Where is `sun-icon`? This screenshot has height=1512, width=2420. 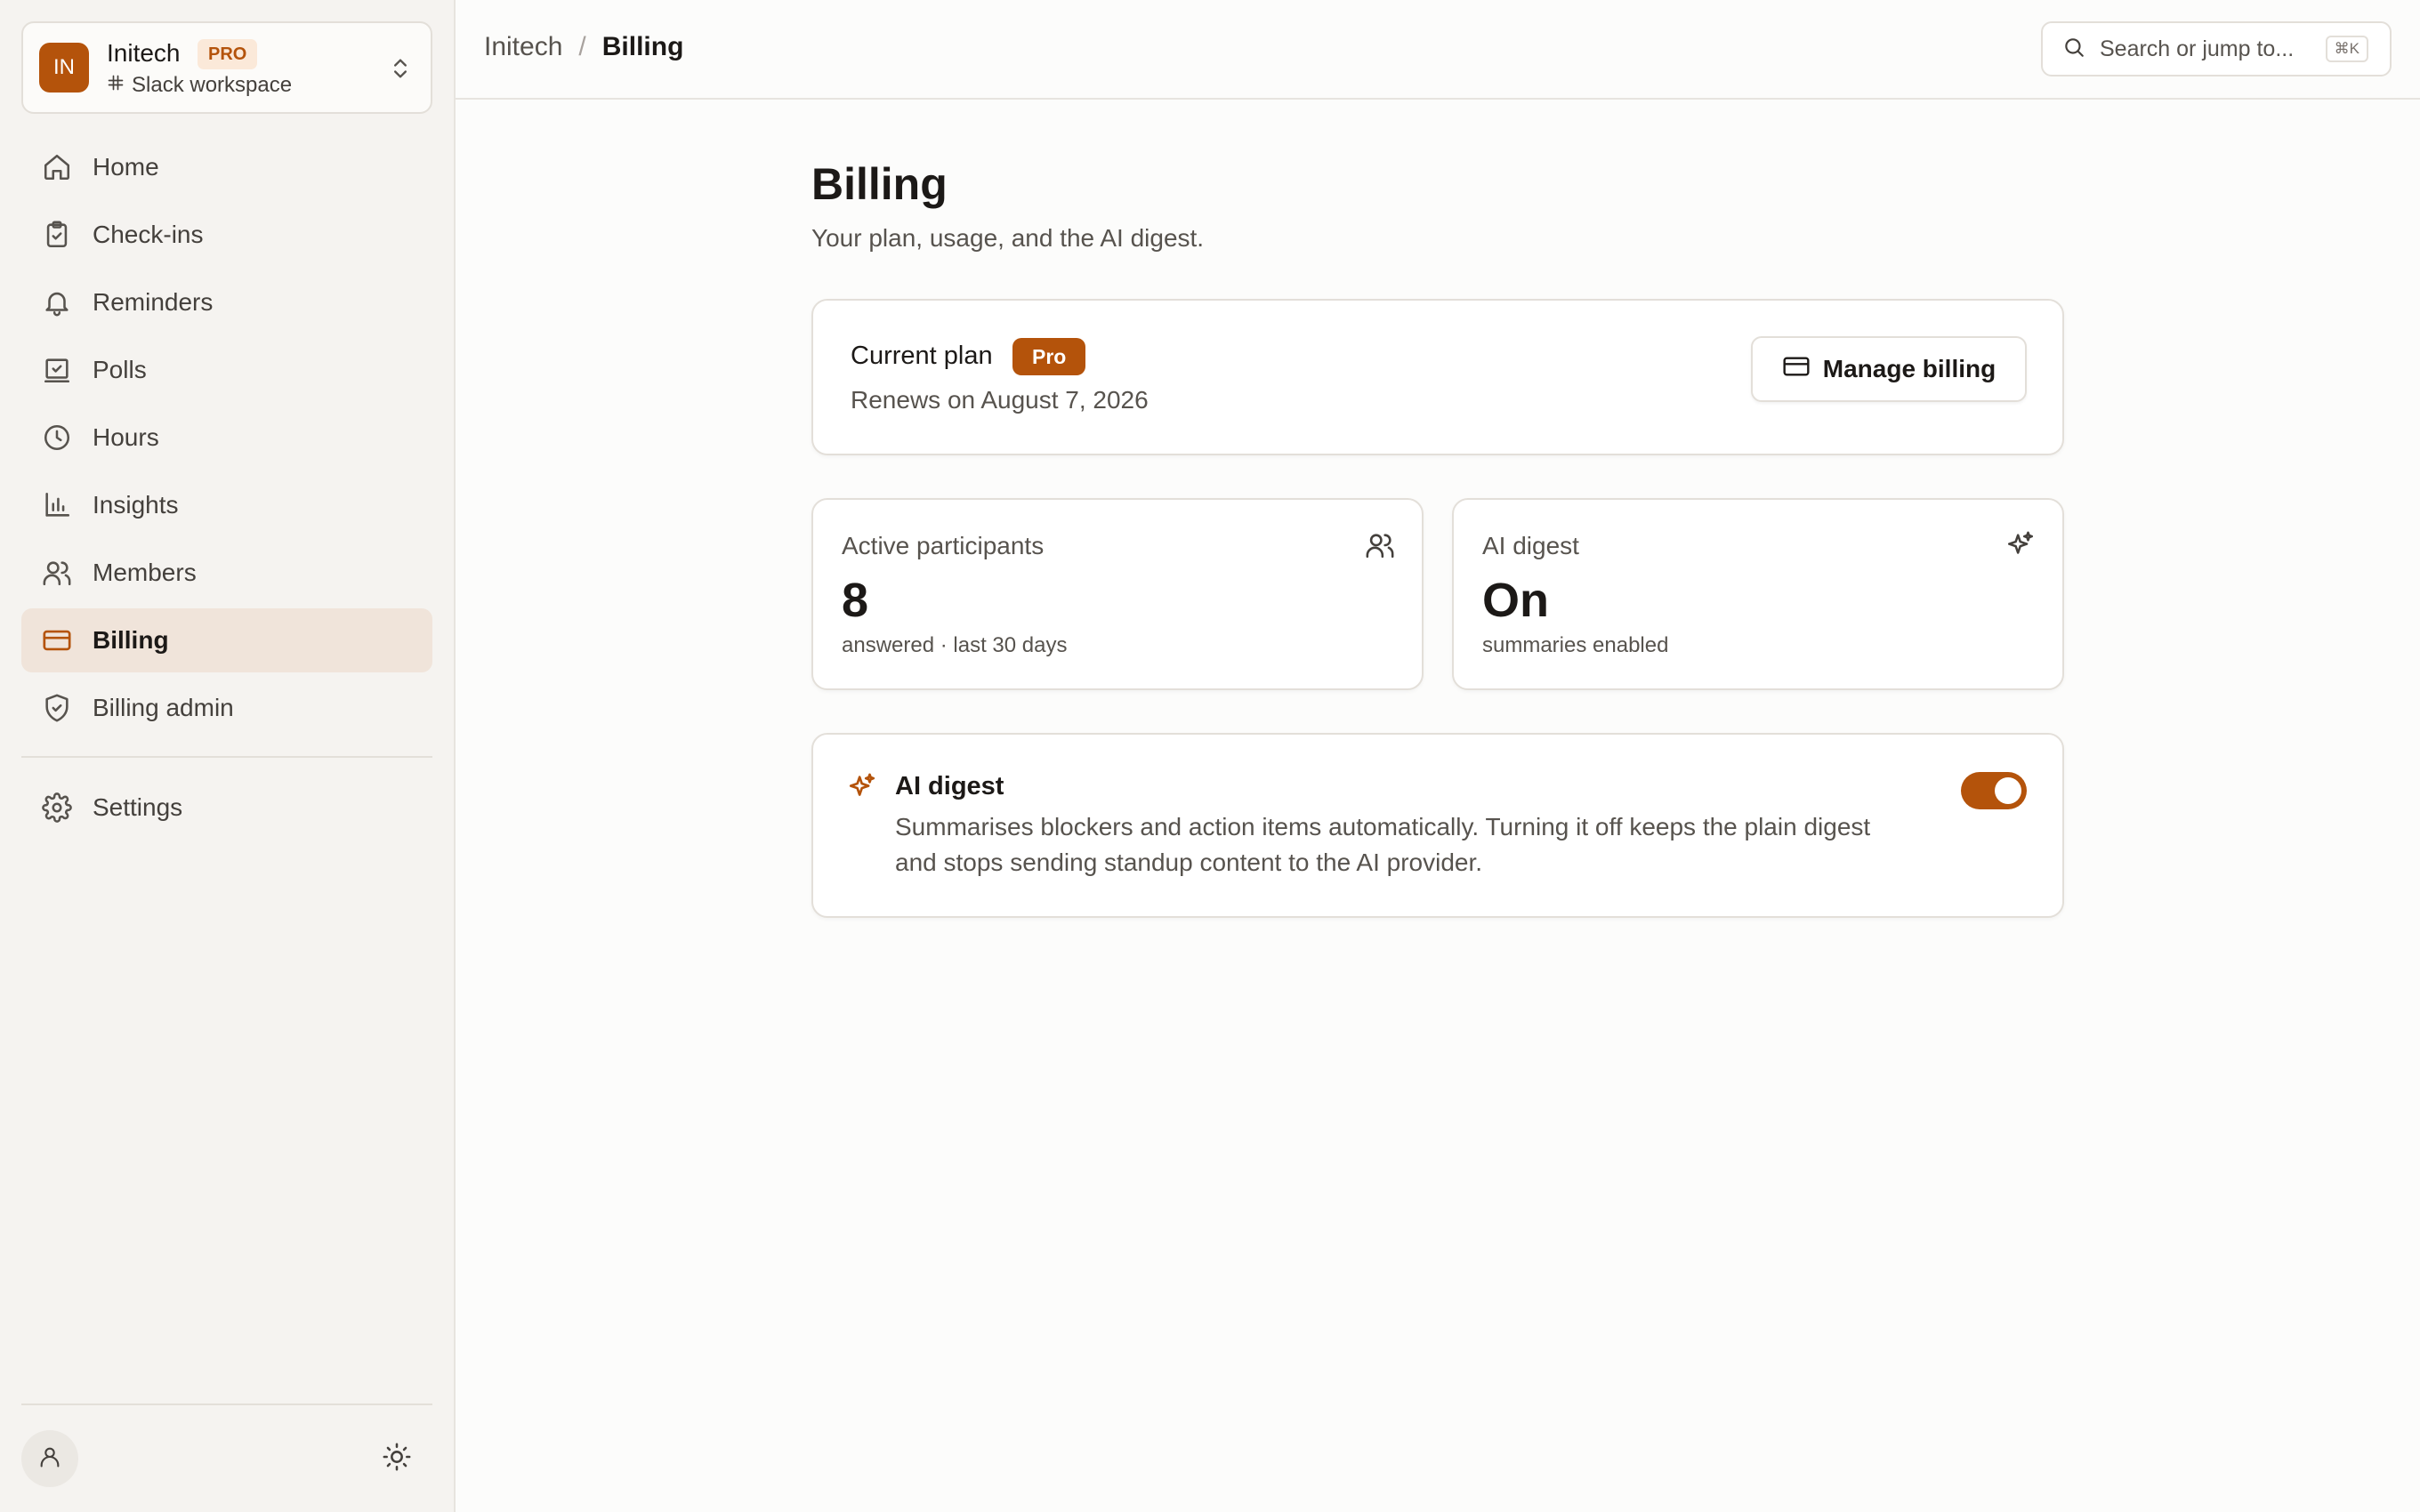 sun-icon is located at coordinates (397, 1459).